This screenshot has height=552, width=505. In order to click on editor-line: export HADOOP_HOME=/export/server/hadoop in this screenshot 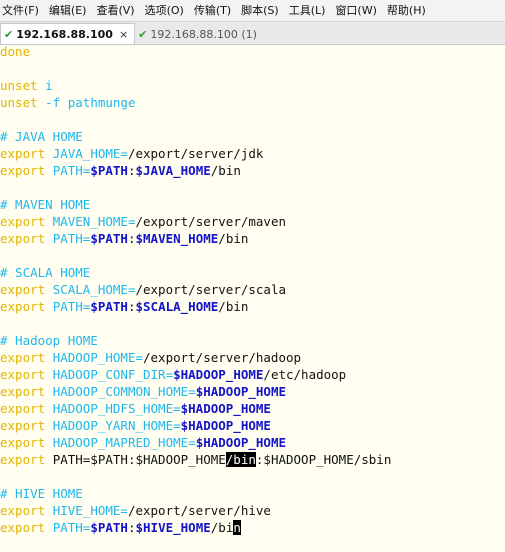, I will do `click(195, 357)`.